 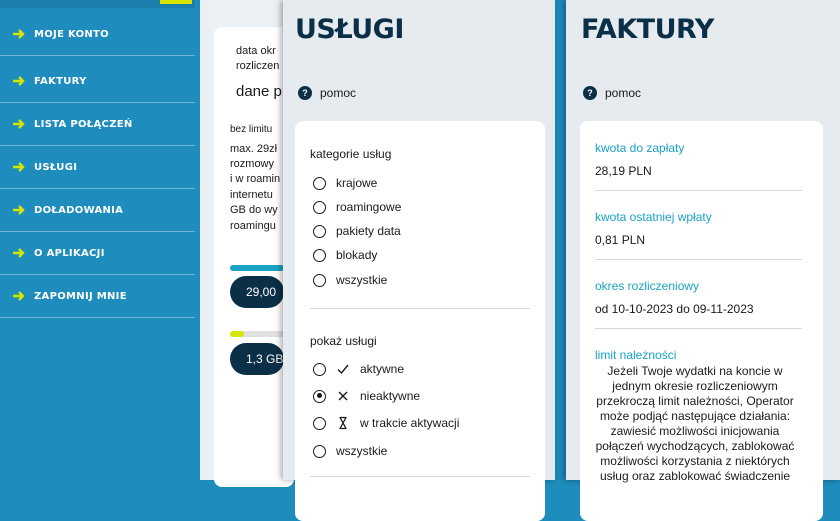 I want to click on bg-text: data okr, so click(x=256, y=51).